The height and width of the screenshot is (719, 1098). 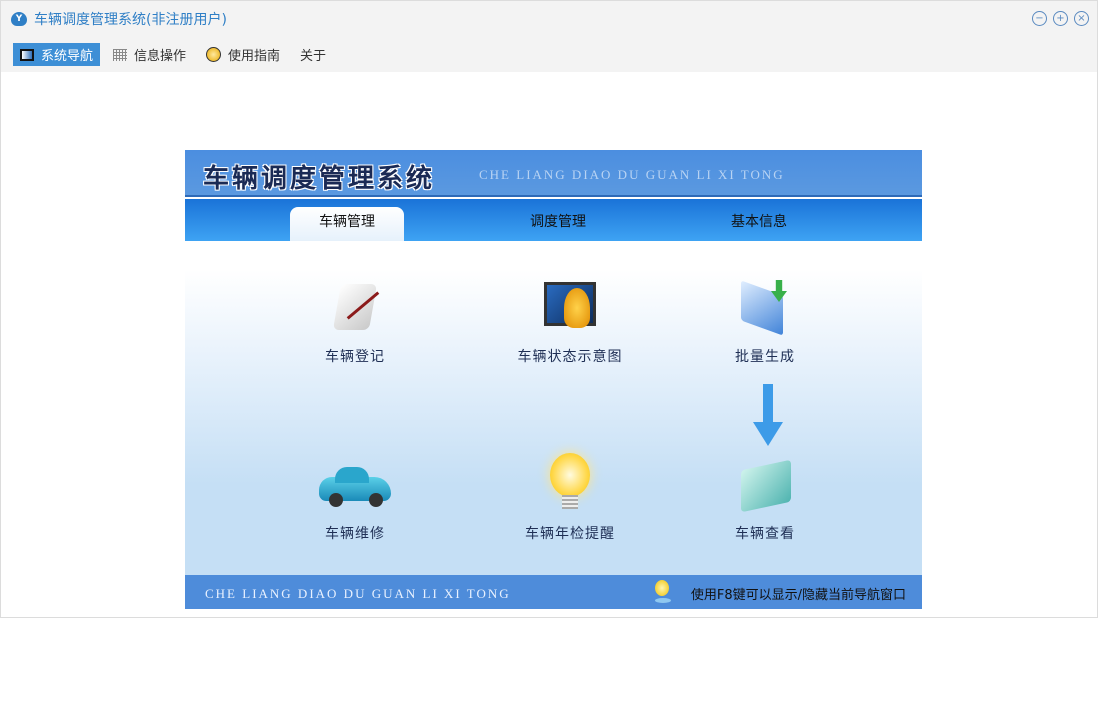 I want to click on menu-about: 关于, so click(x=313, y=54).